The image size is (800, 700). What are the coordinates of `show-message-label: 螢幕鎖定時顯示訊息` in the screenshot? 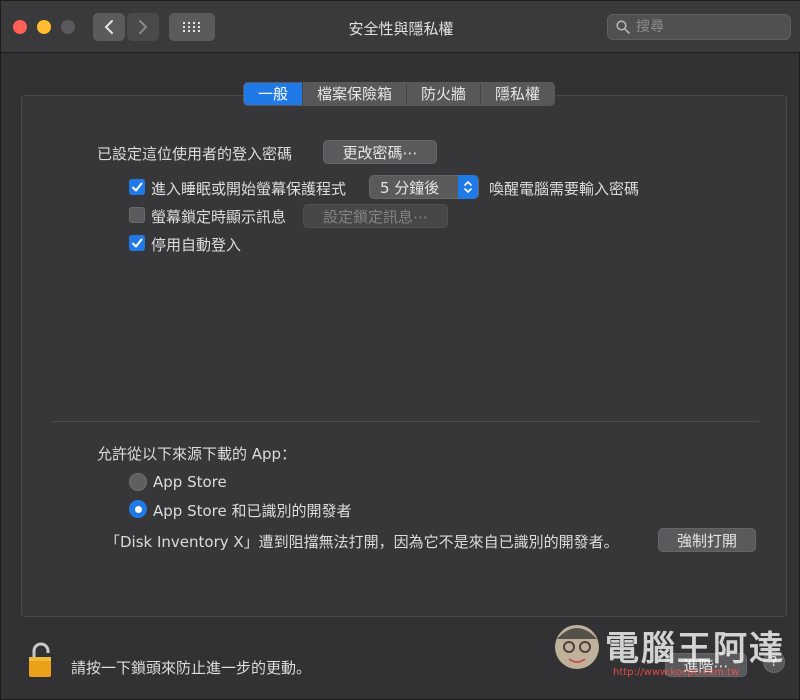 It's located at (219, 217).